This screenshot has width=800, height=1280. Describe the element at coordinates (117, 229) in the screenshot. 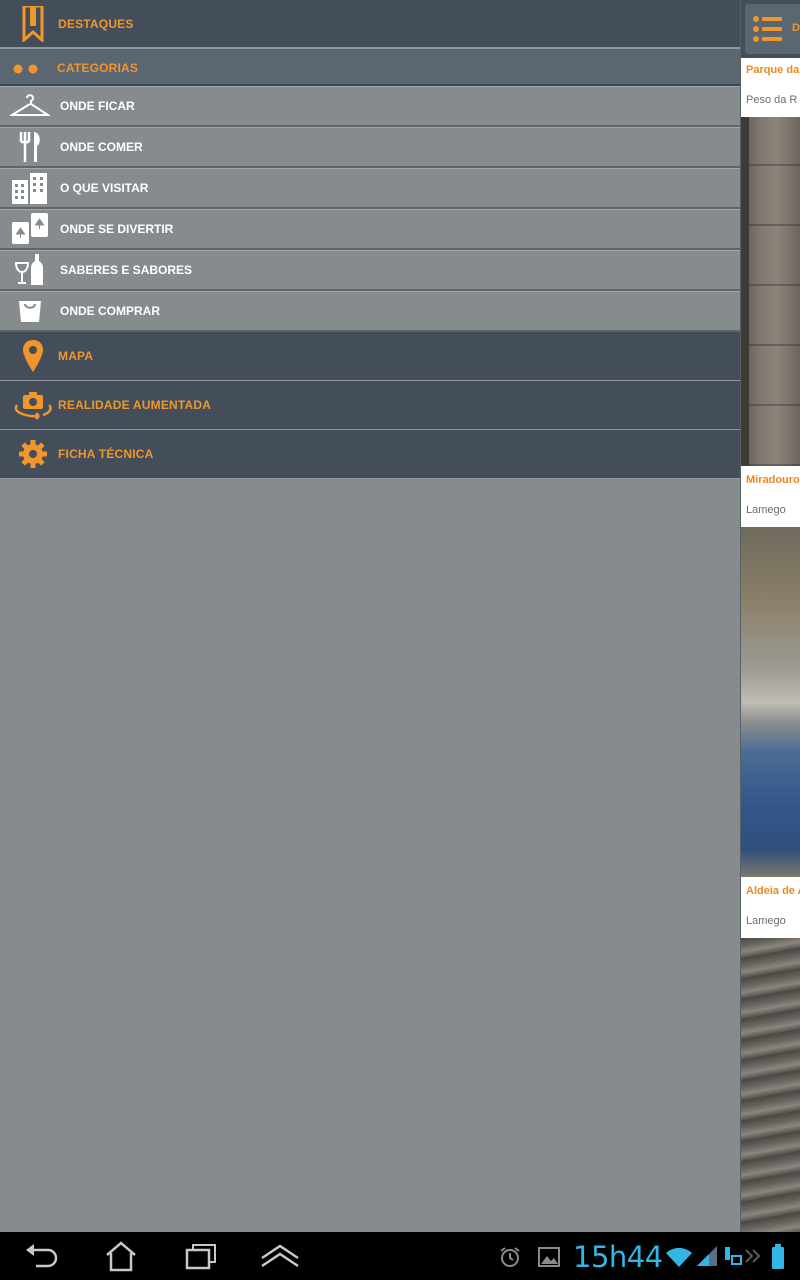

I see `category-label: ONDE SE DIVERTIR` at that location.